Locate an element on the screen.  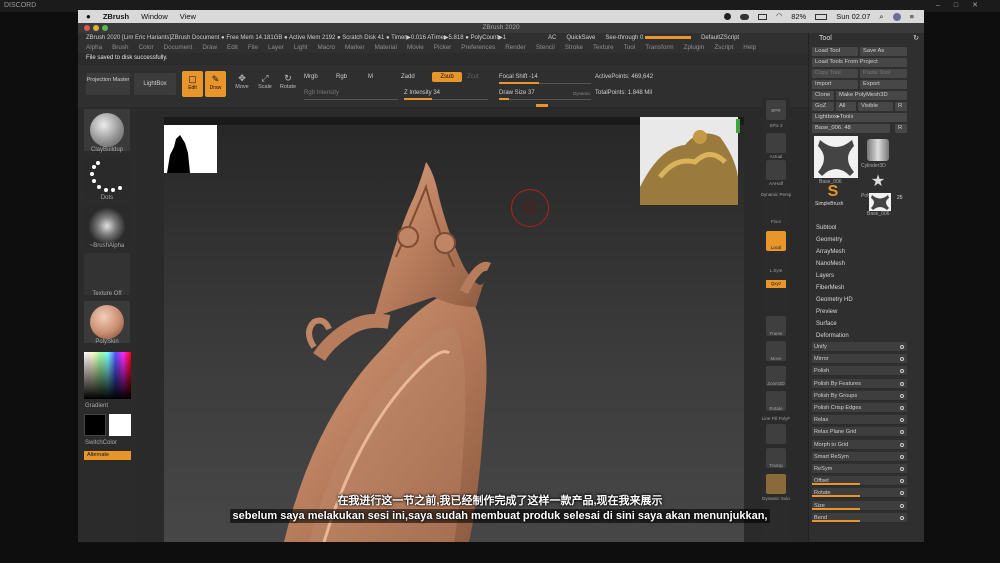
subpalette-geometry-hd: Geometry HD is located at coordinates (866, 300).